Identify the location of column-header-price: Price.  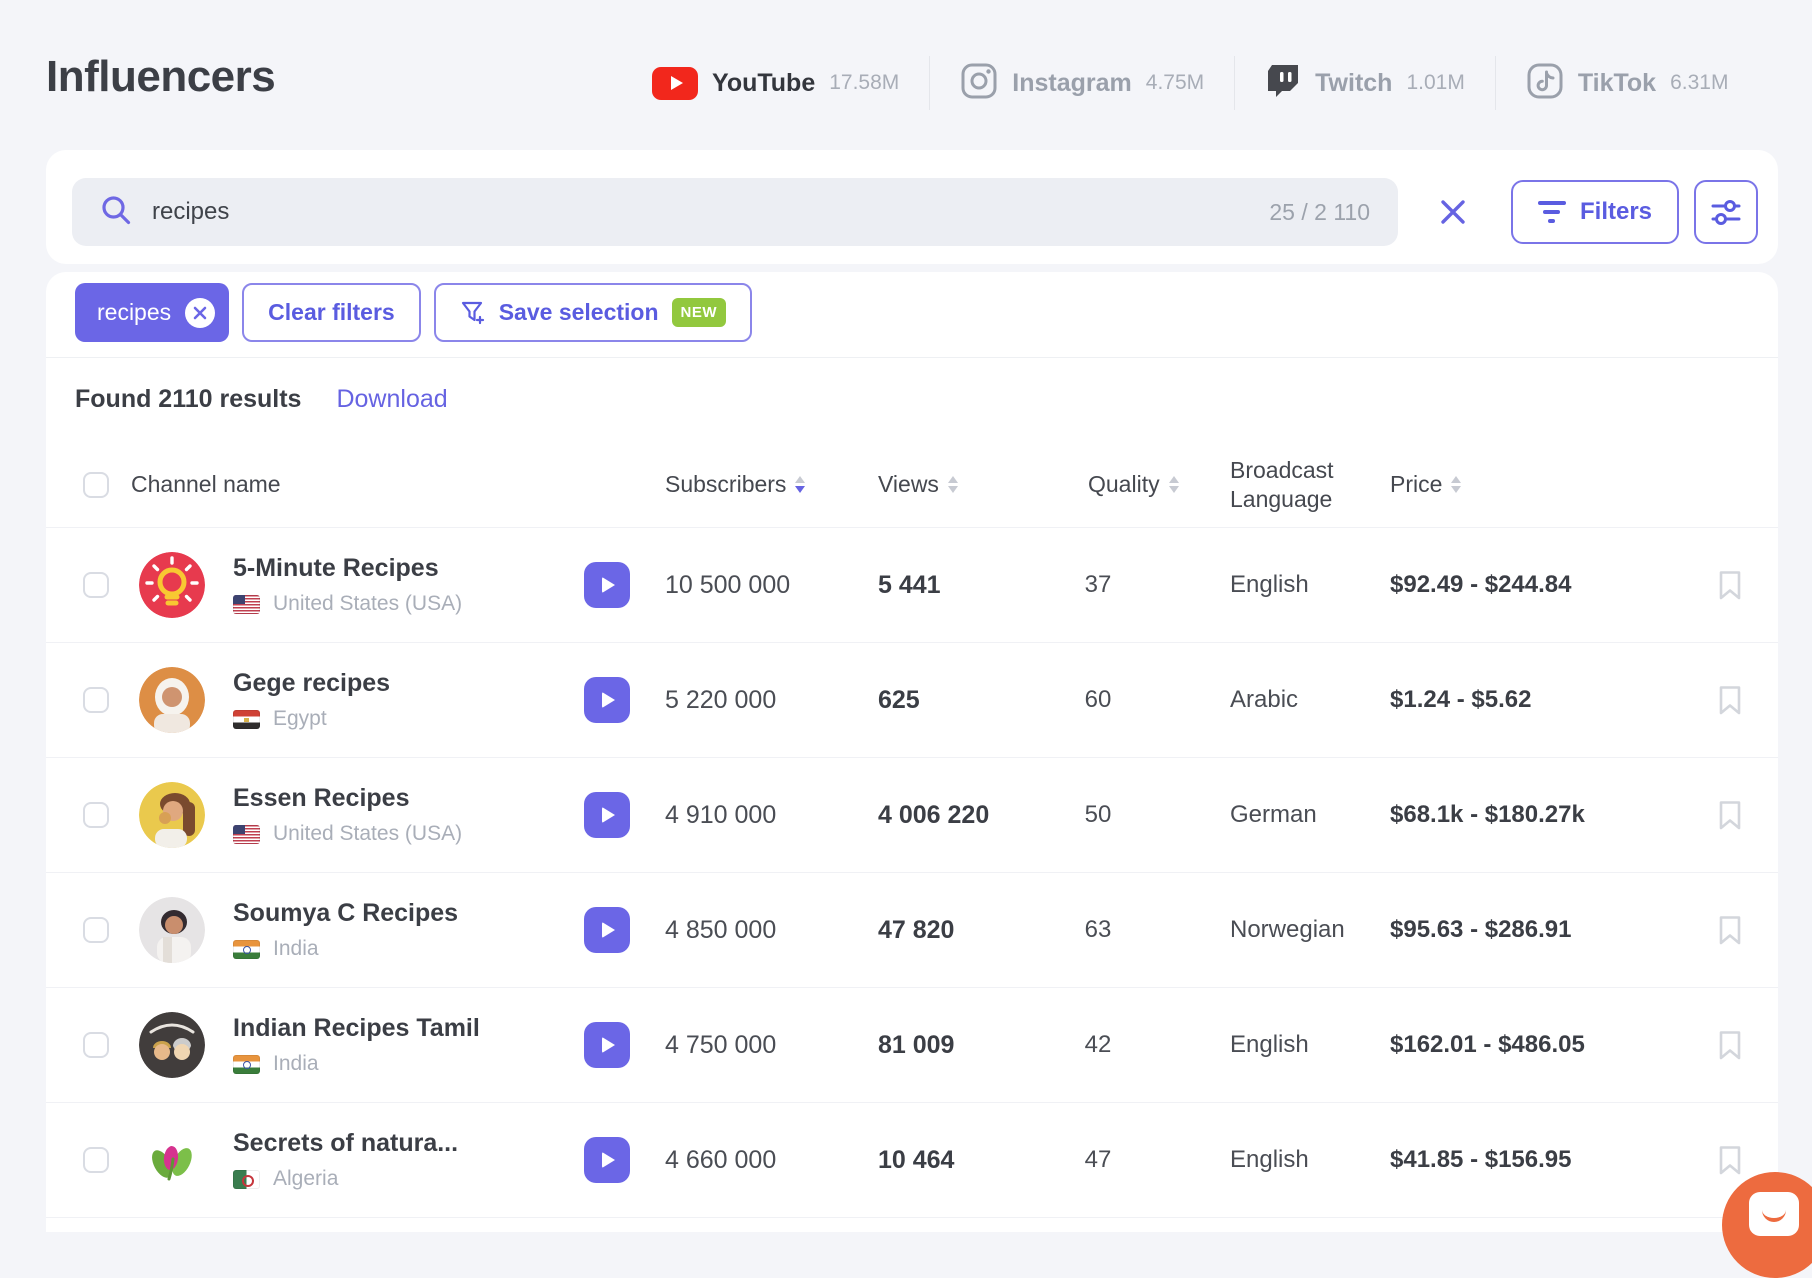
(1426, 484).